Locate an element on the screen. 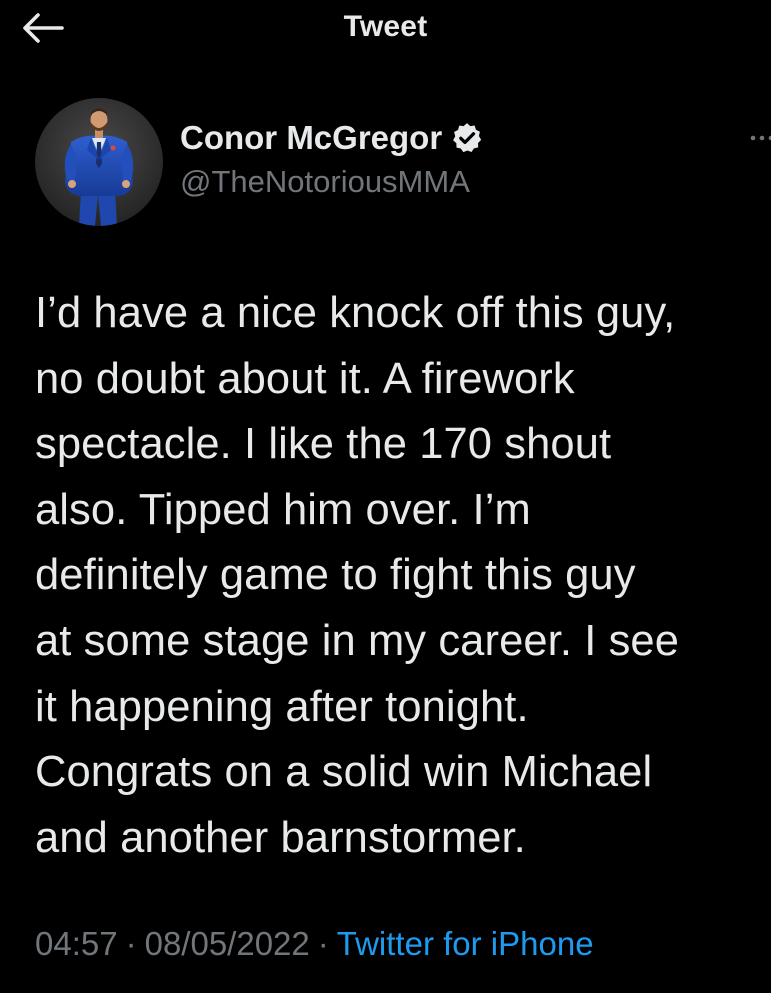  tweet-line: I’d have a nice knock off this guy, is located at coordinates (355, 313).